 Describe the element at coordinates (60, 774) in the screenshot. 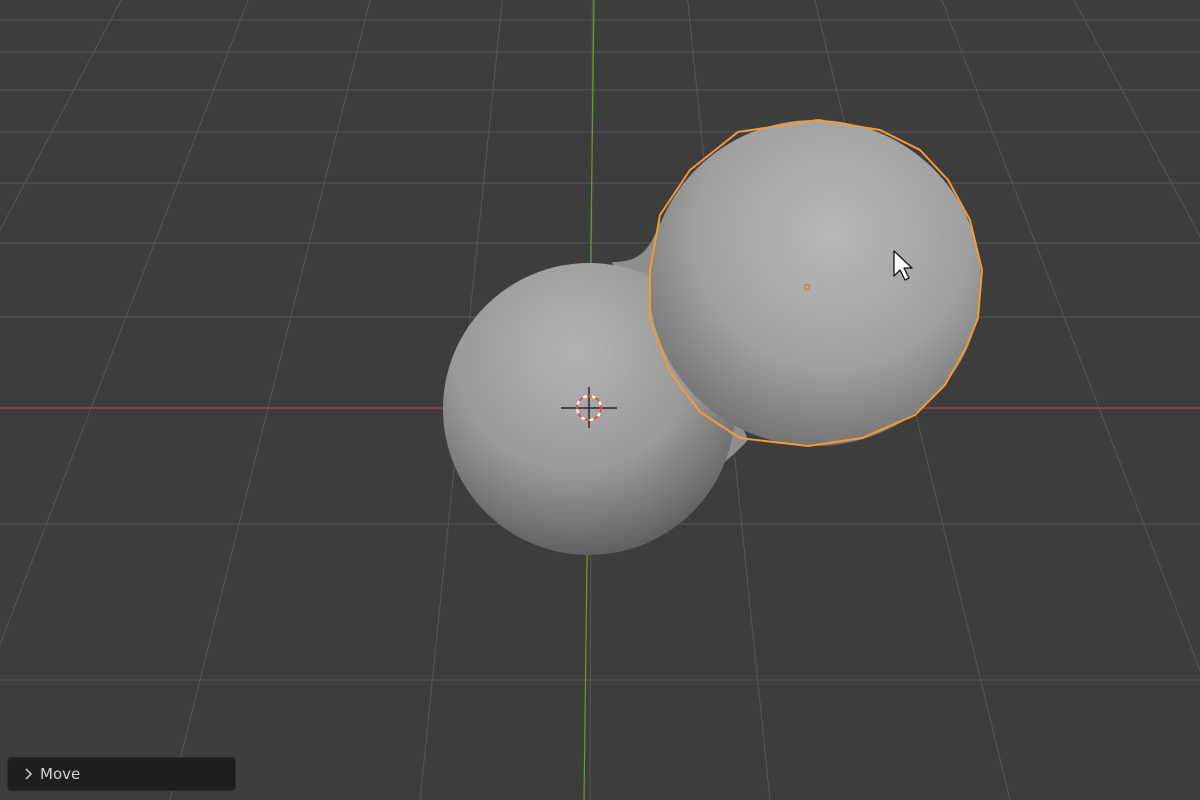

I see `operator-panel-label: Move` at that location.